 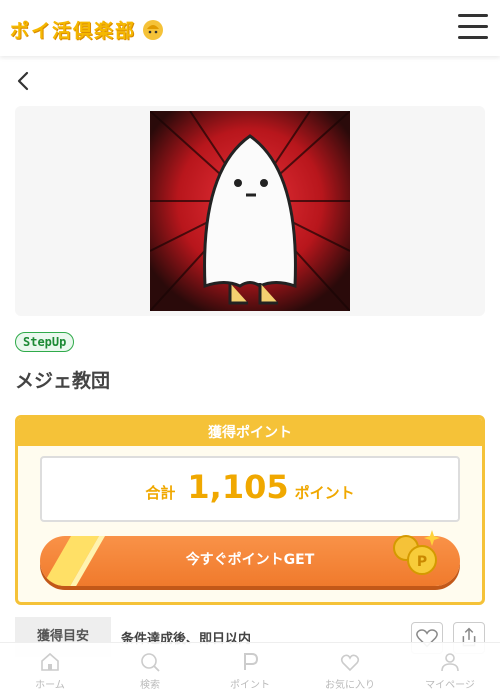 What do you see at coordinates (73, 31) in the screenshot?
I see `logo-text: ポイ活倶楽部` at bounding box center [73, 31].